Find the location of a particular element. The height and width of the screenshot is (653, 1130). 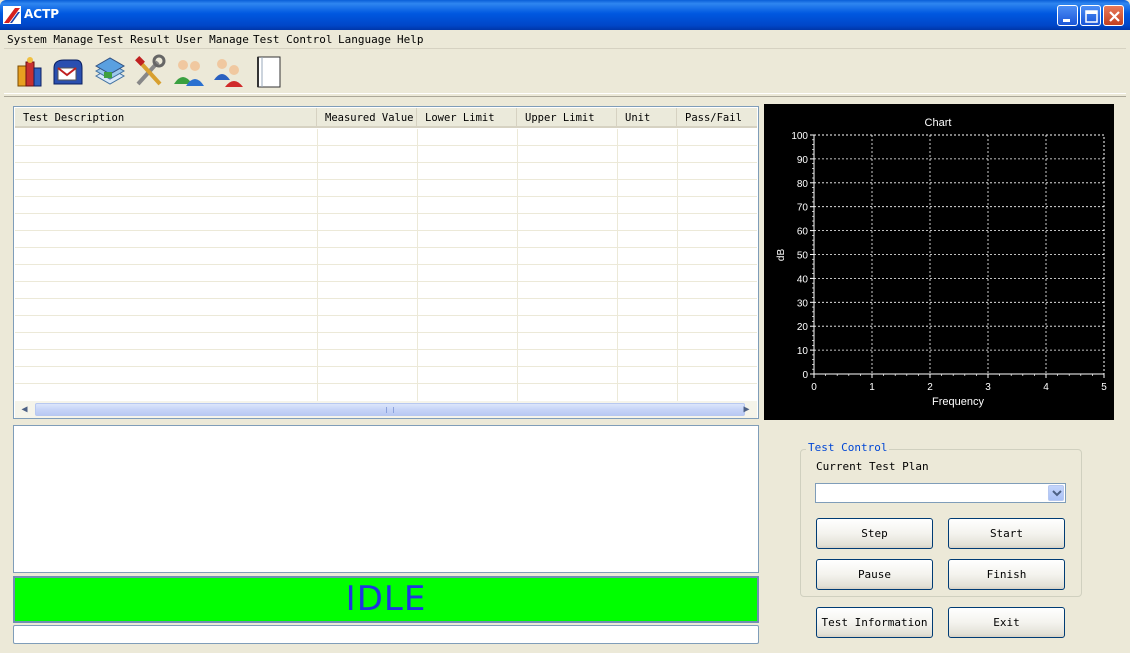

chart-y-tick-label: 10 is located at coordinates (803, 351).